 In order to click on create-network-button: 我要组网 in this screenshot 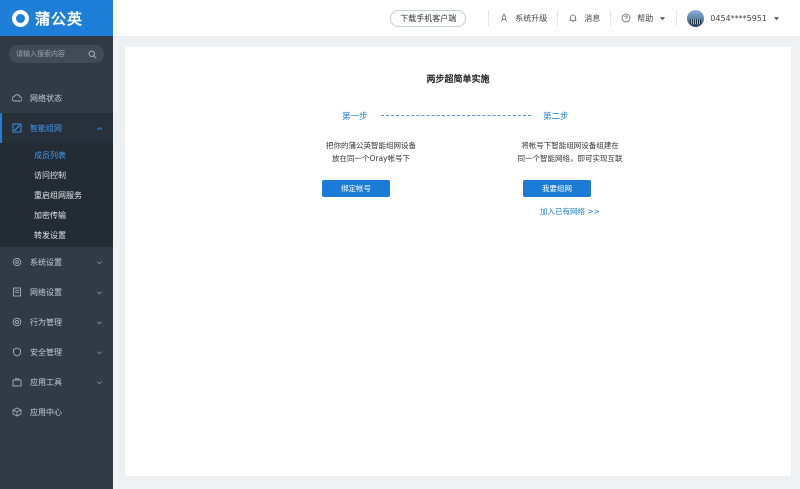, I will do `click(557, 188)`.